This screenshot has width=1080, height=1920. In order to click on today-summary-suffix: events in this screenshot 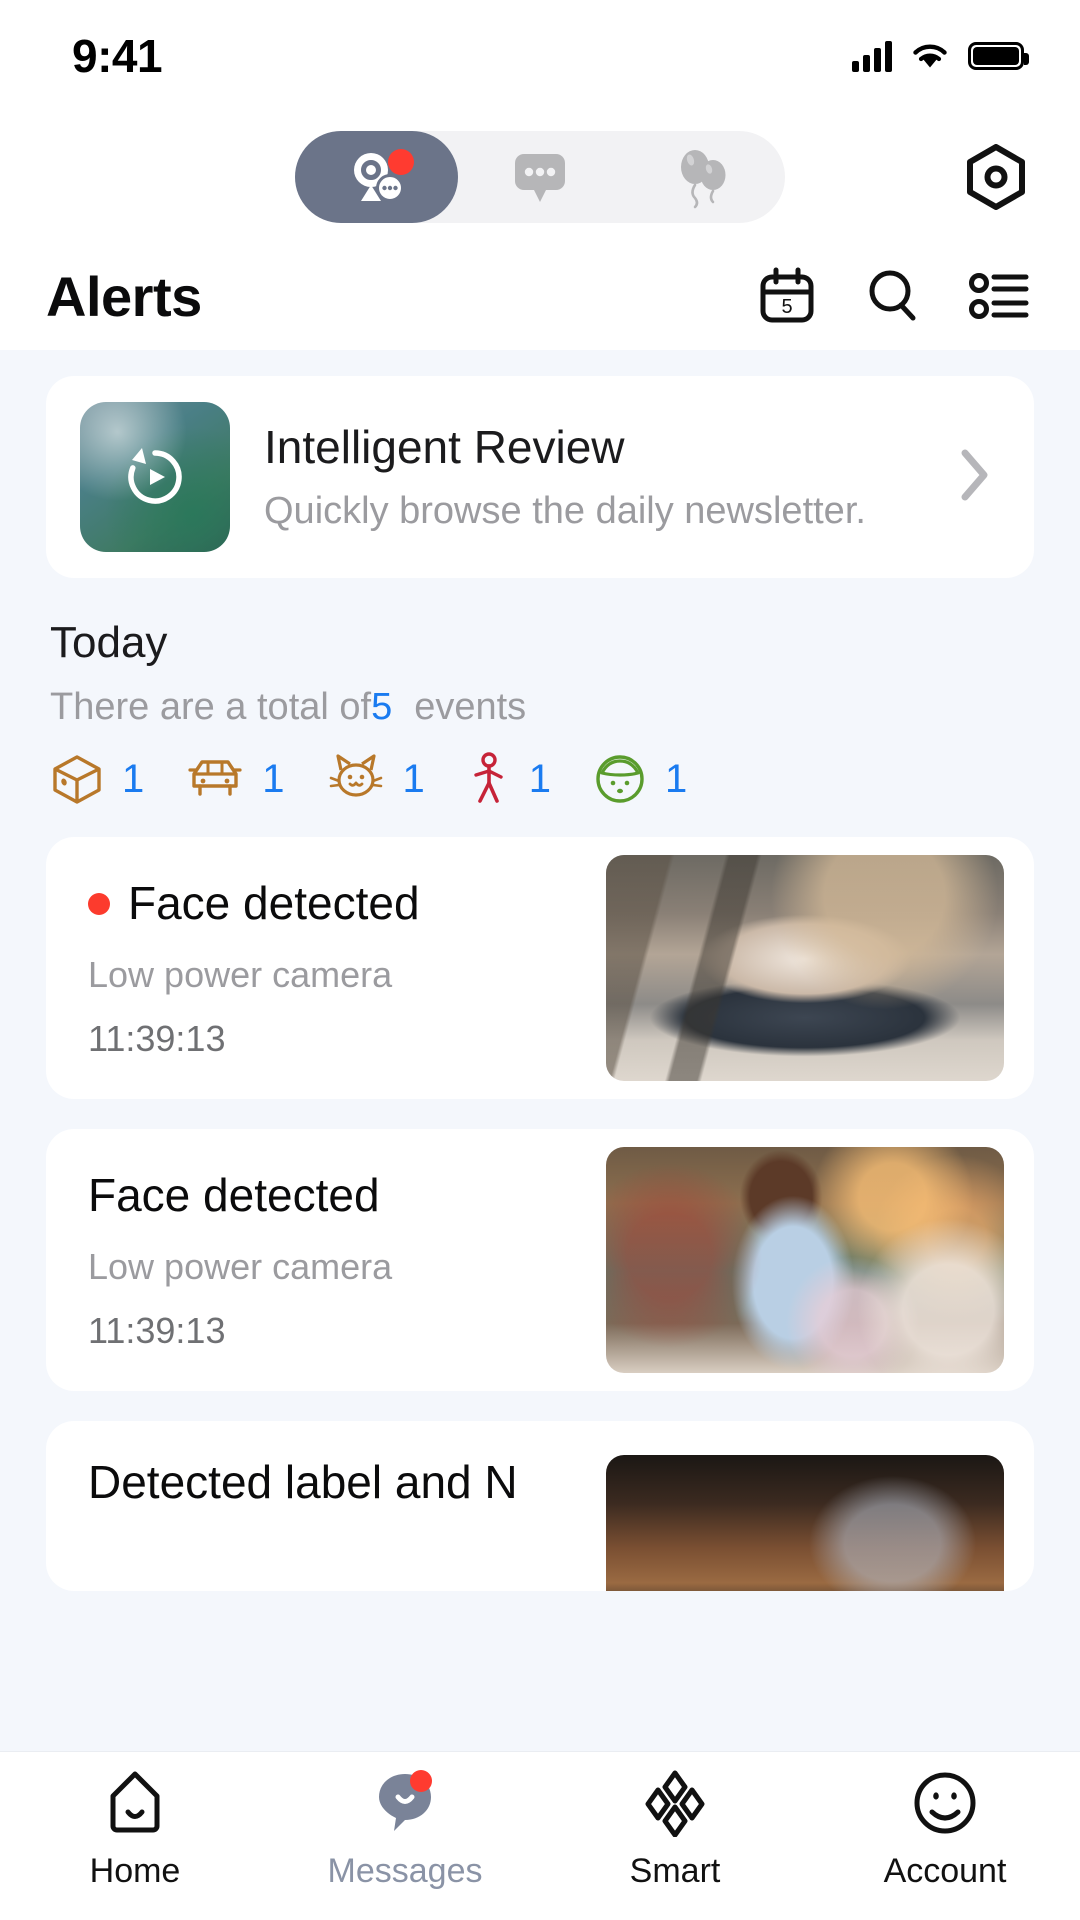, I will do `click(470, 707)`.